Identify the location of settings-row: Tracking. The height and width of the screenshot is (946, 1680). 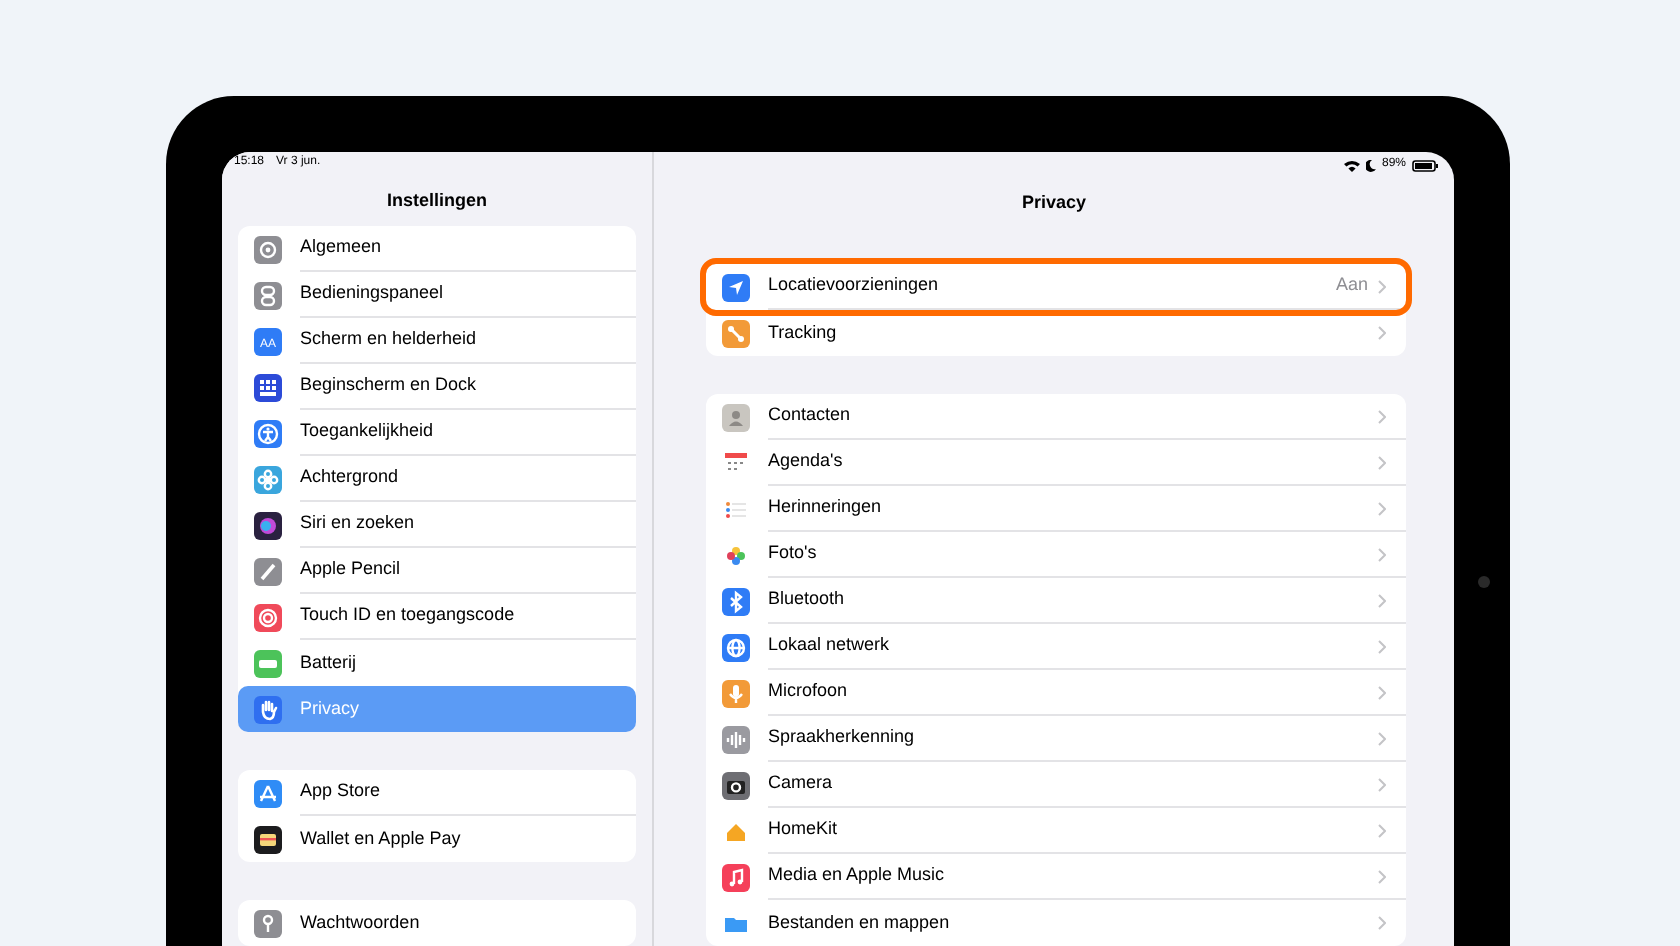
(1056, 333).